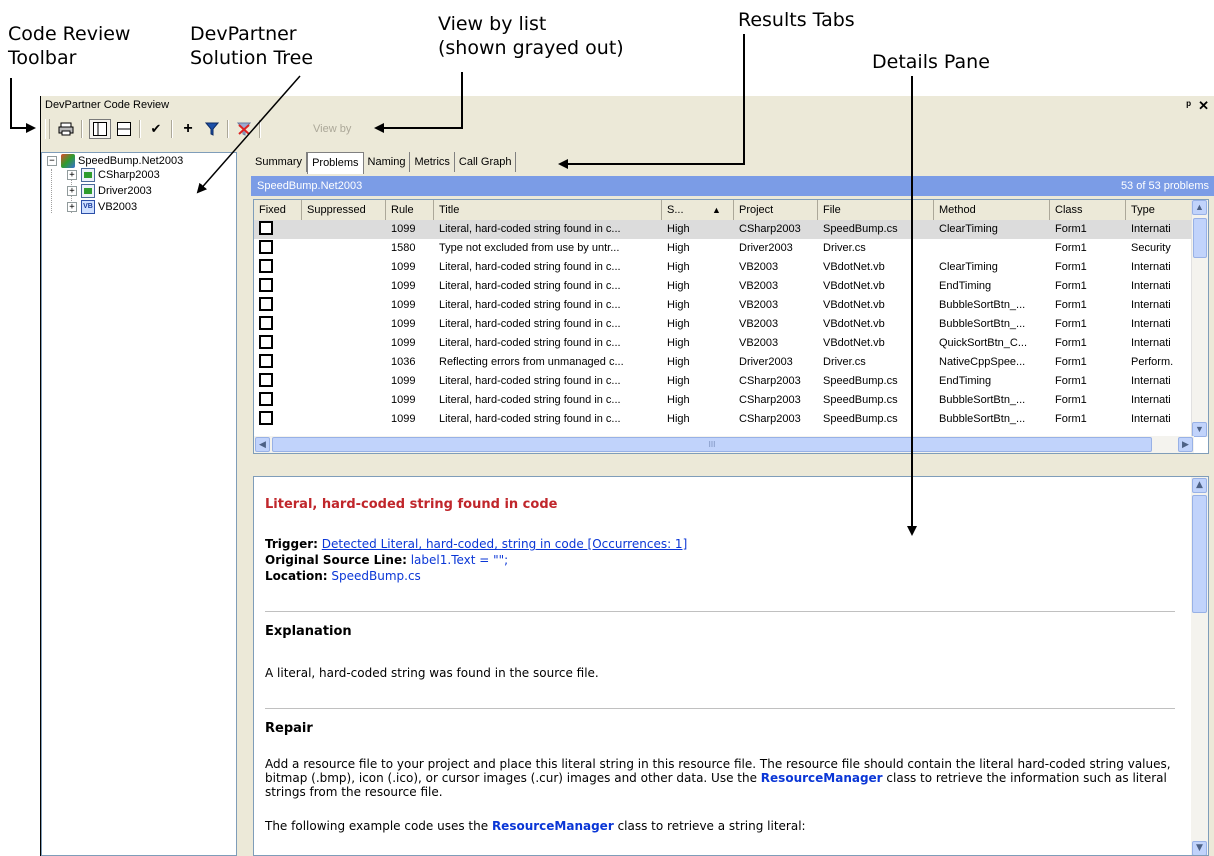  What do you see at coordinates (278, 210) in the screenshot?
I see `column-header: Fixed` at bounding box center [278, 210].